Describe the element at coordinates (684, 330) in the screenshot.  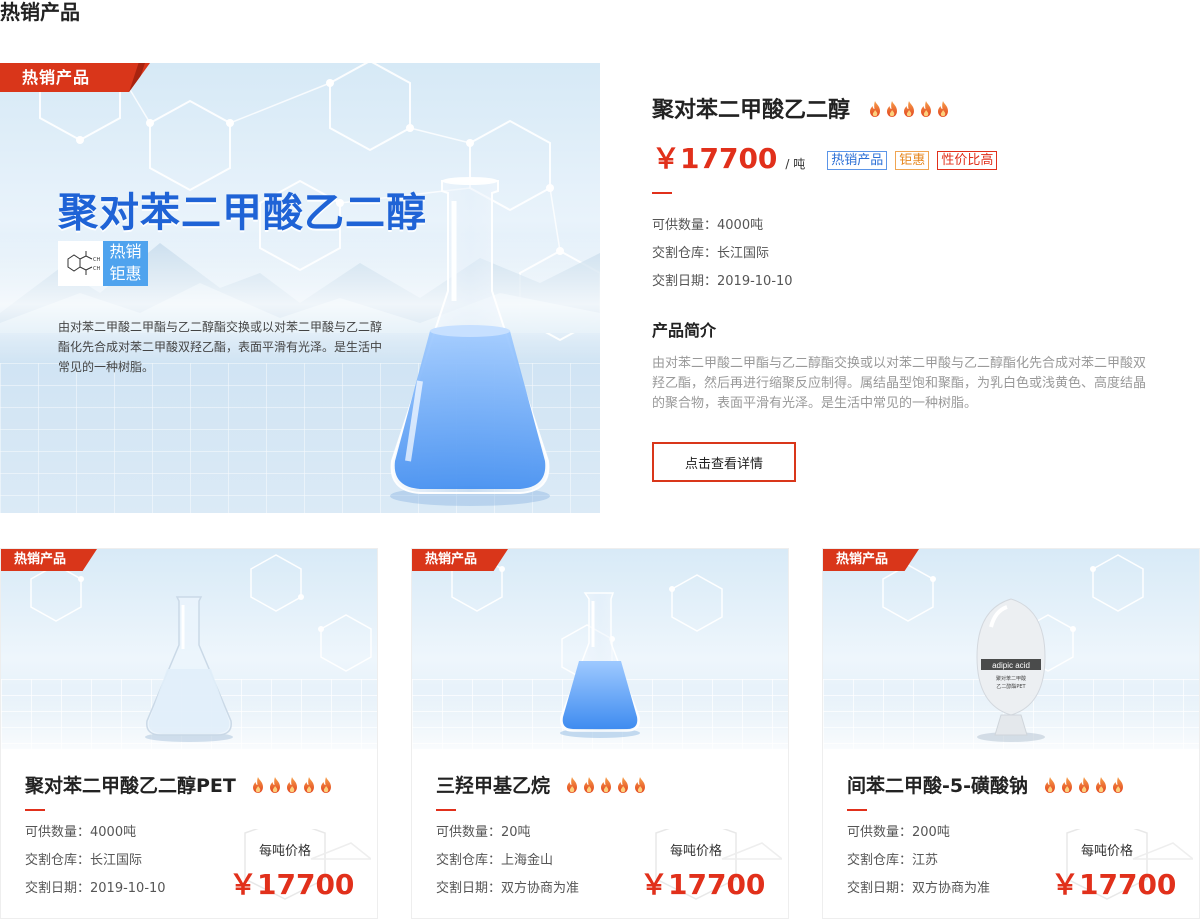
I see `intro-title: 产品简介` at that location.